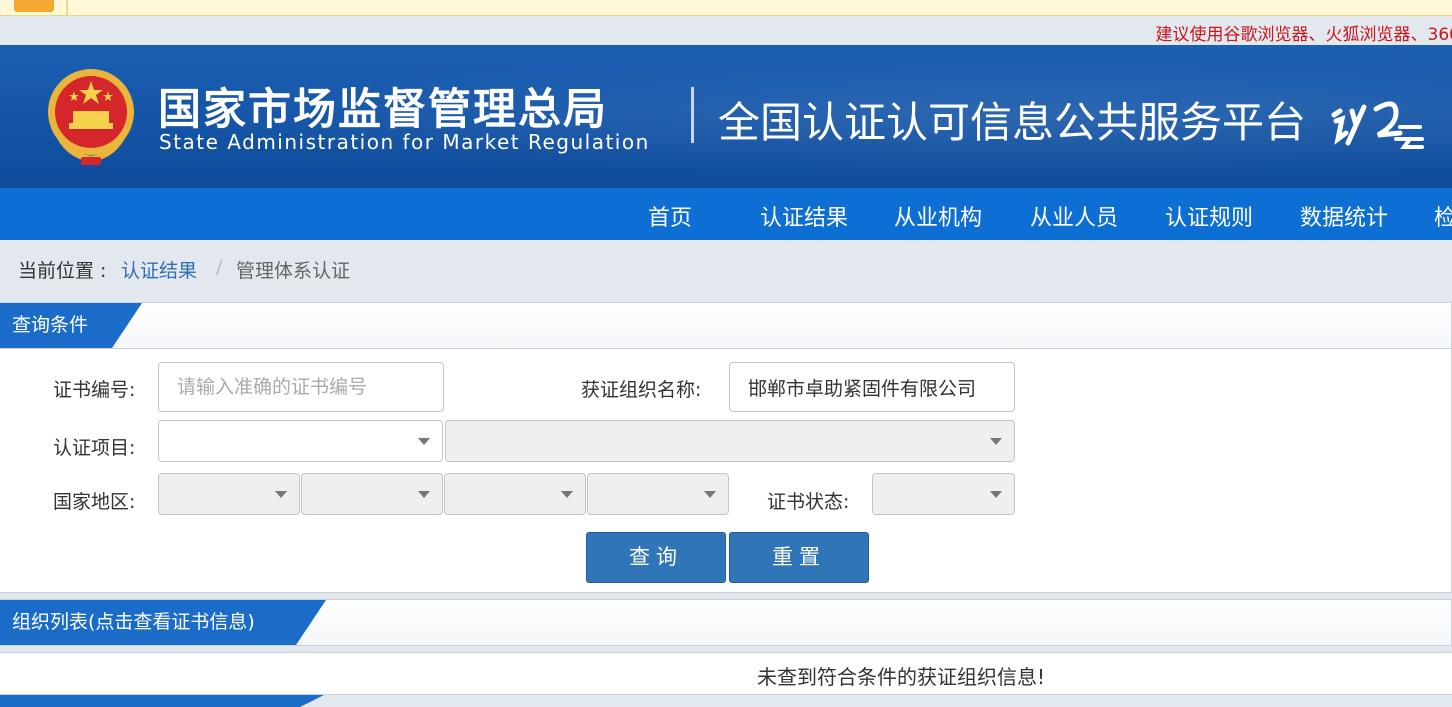 This screenshot has width=1452, height=707. What do you see at coordinates (159, 269) in the screenshot?
I see `breadcrumb-link-cert-results: 认证结果` at bounding box center [159, 269].